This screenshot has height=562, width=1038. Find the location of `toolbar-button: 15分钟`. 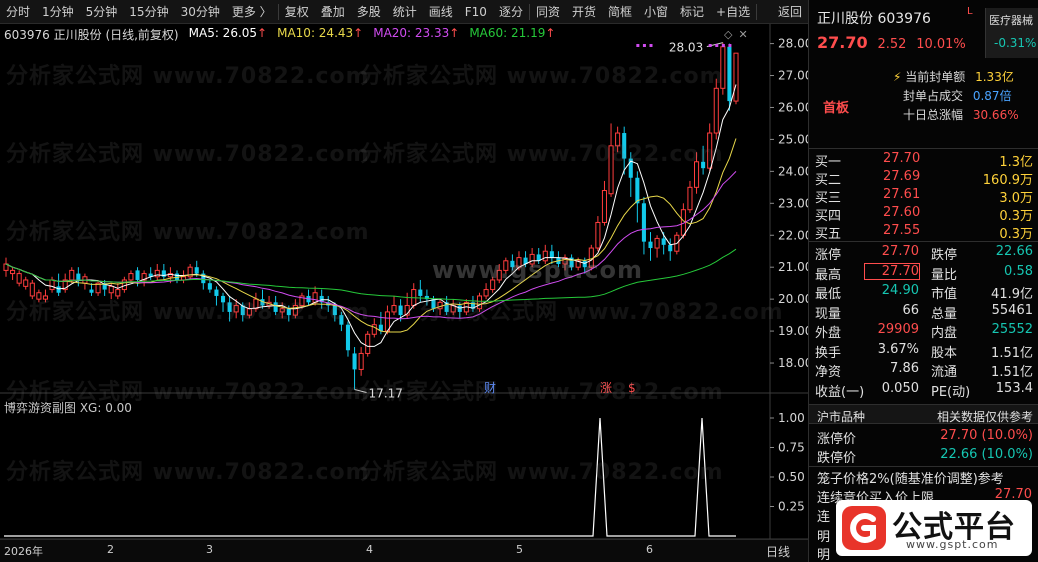

toolbar-button: 15分钟 is located at coordinates (148, 12).